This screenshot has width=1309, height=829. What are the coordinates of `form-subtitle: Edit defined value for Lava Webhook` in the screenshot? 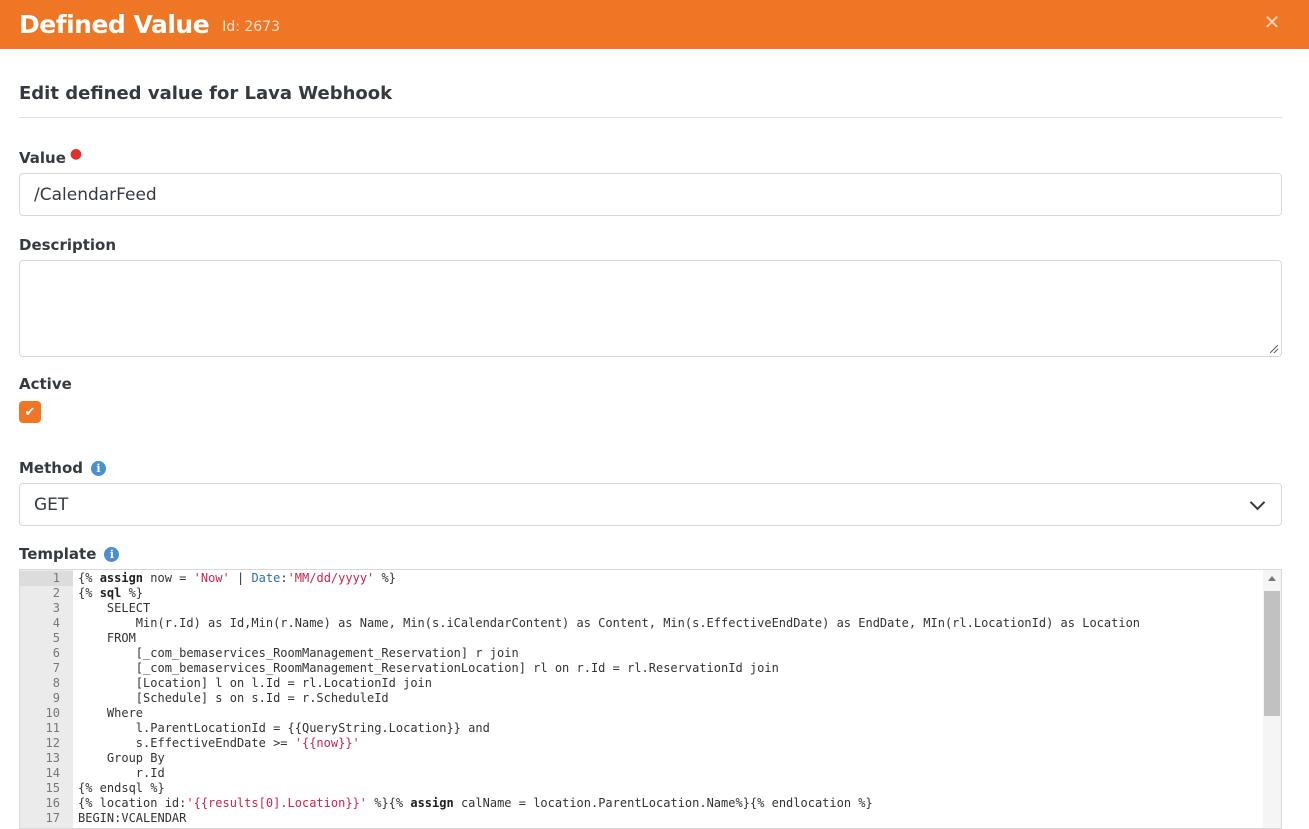 It's located at (650, 83).